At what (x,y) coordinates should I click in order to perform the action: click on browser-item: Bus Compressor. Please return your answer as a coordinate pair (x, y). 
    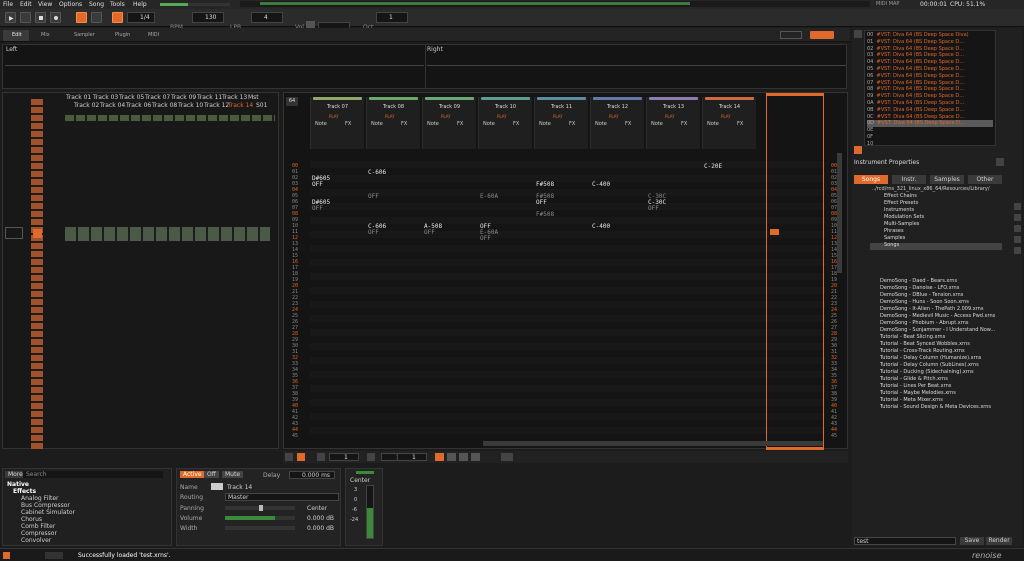
    Looking at the image, I should click on (45, 505).